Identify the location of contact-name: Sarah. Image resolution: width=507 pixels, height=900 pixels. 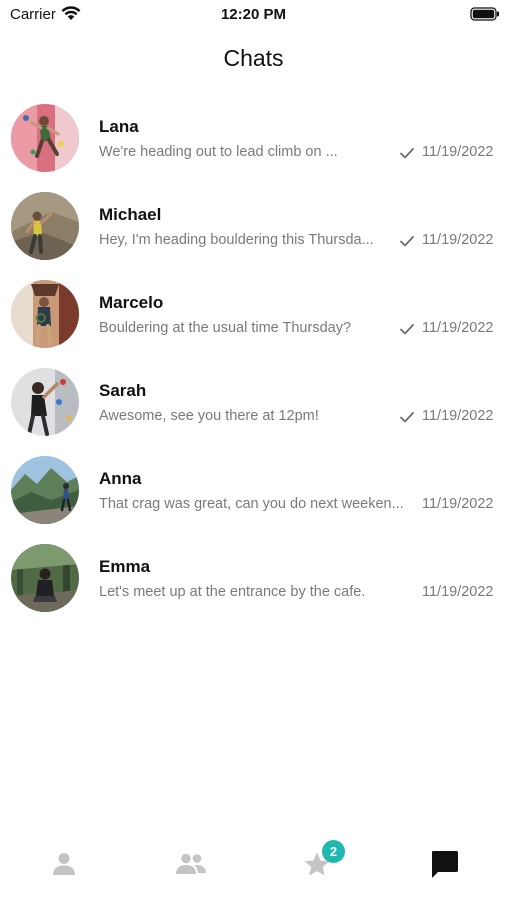
(123, 390).